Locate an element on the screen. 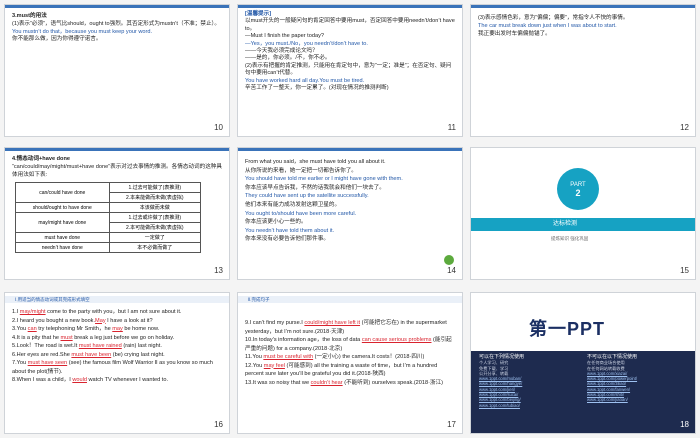 The image size is (700, 438). table-cell: needn’t have done is located at coordinates (62, 247).